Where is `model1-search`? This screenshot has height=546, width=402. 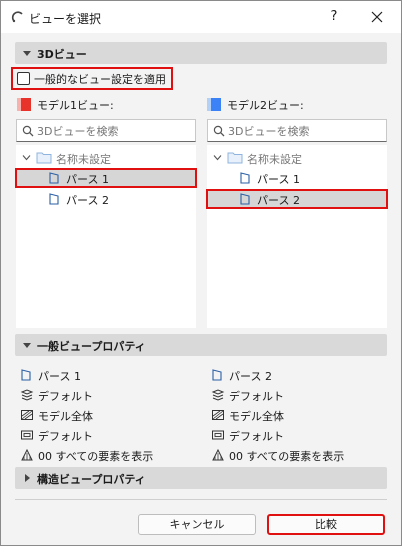
model1-search is located at coordinates (106, 130).